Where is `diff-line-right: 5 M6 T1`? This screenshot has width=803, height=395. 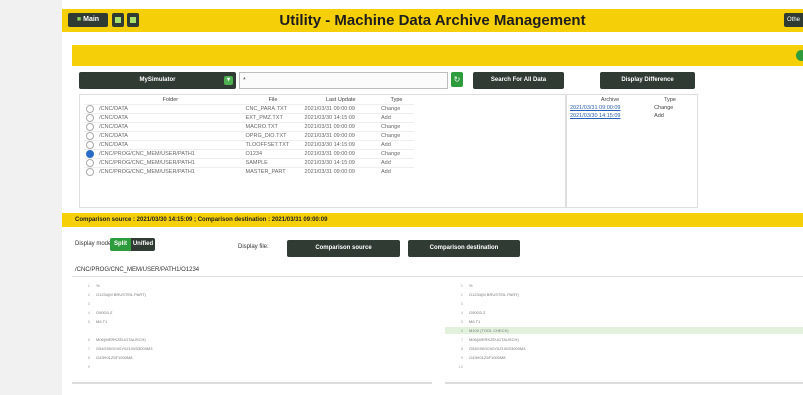 diff-line-right: 5 M6 T1 is located at coordinates (624, 321).